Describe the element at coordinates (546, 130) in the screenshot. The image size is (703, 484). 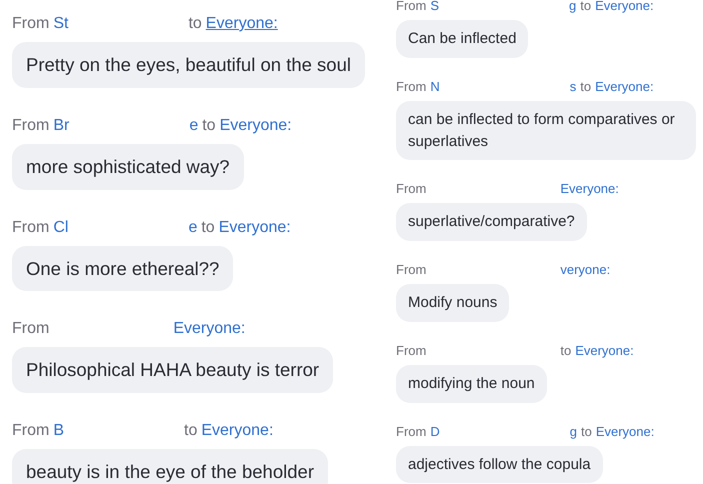
I see `message-bubble: can be inflected to form comparatives or superlatives` at that location.